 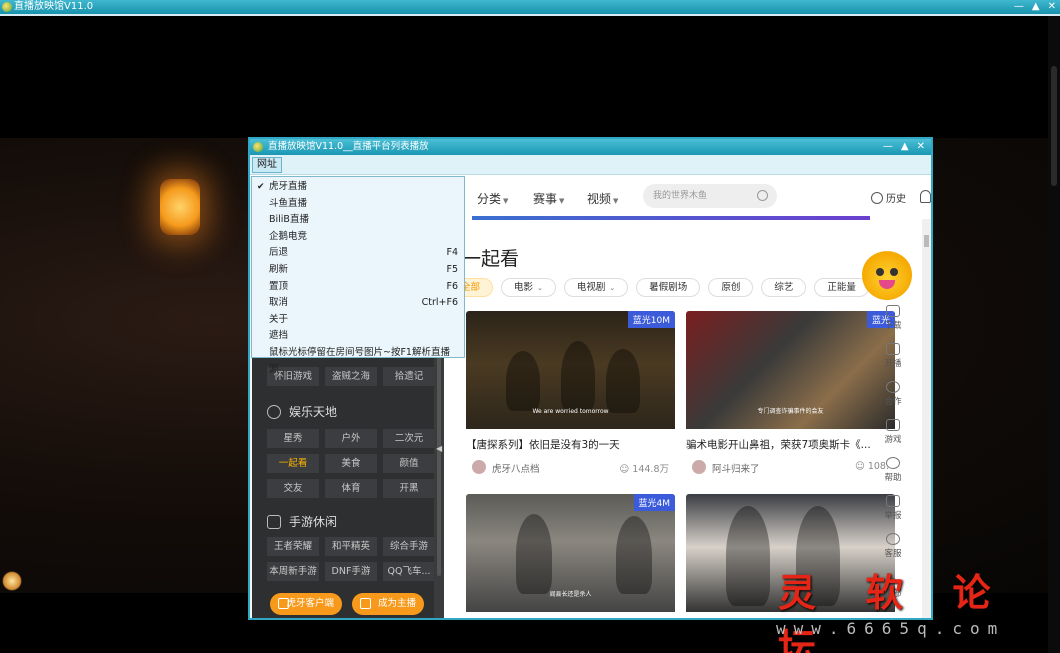 I want to click on rail-start-stream: 开播, so click(x=893, y=356).